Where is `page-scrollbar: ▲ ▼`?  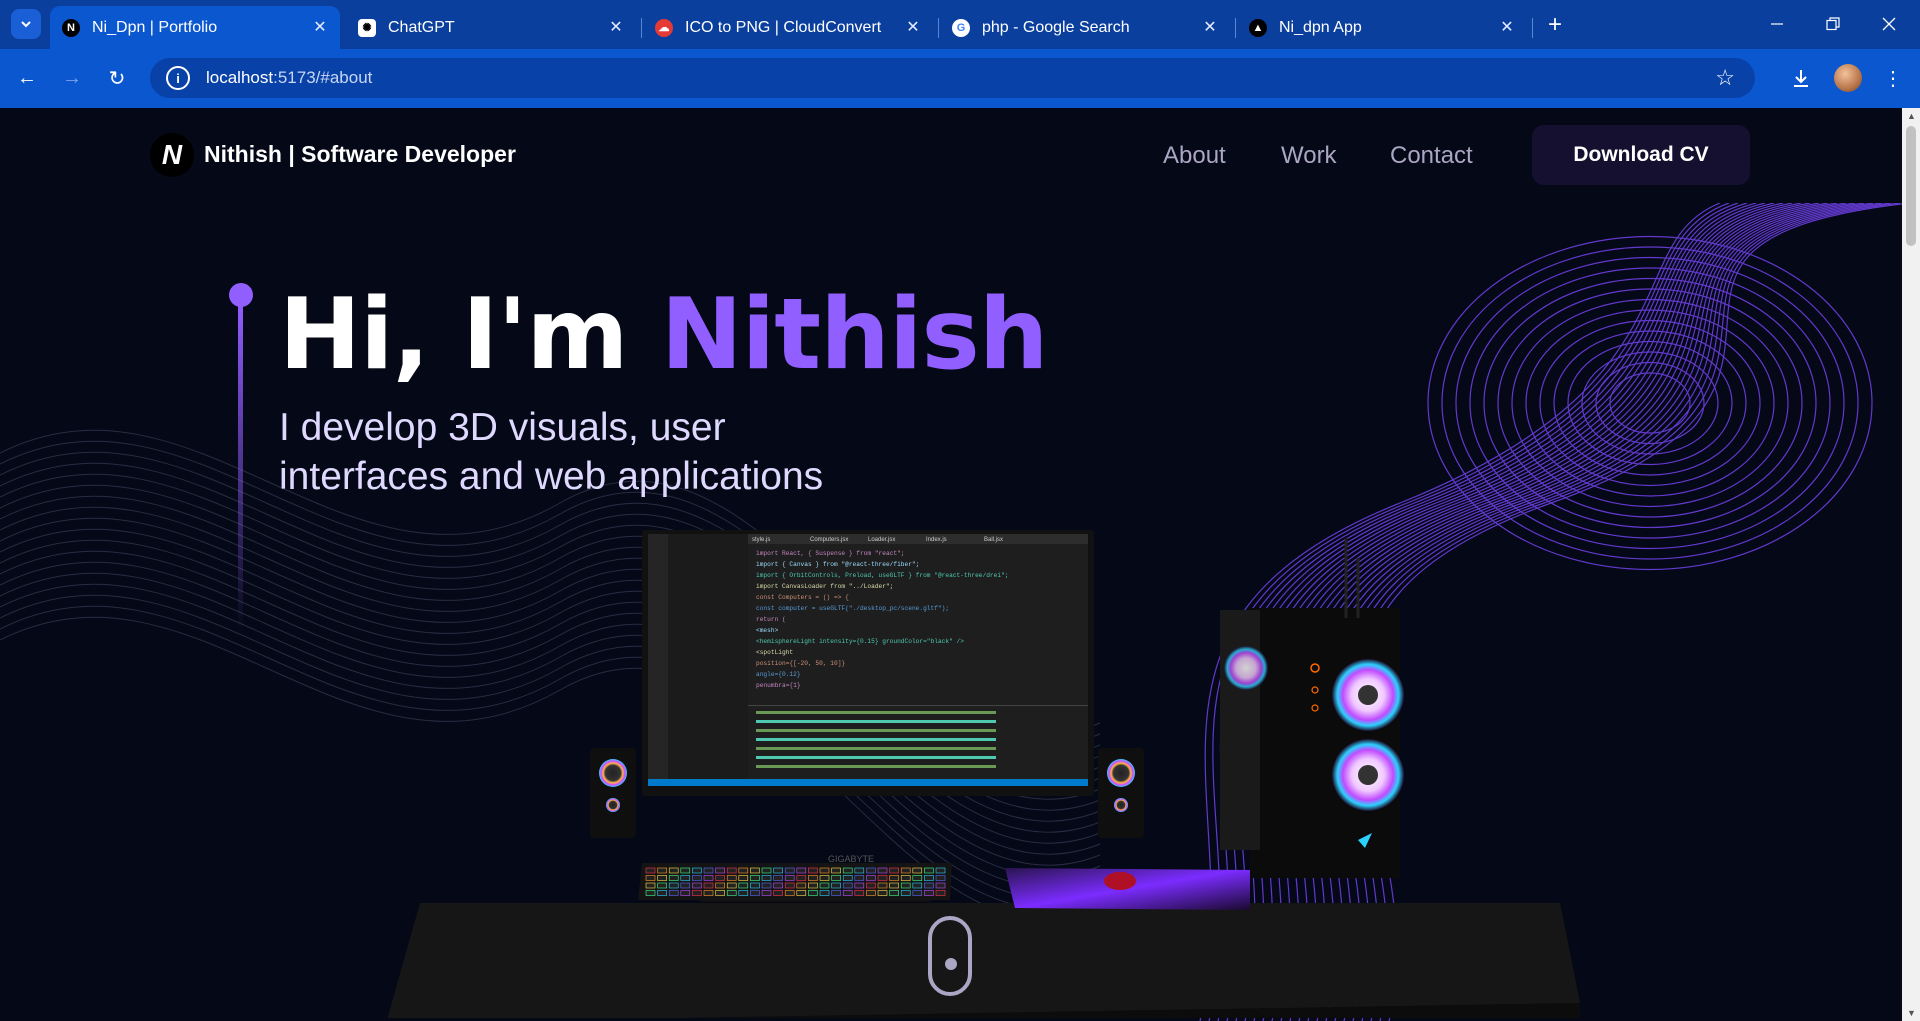
page-scrollbar: ▲ ▼ is located at coordinates (1911, 564).